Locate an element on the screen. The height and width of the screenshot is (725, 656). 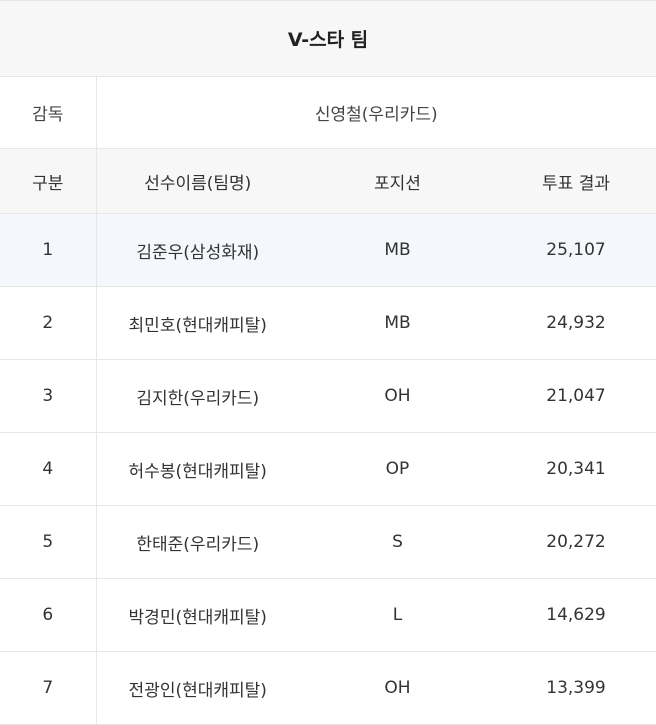
position-cell: S is located at coordinates (397, 542).